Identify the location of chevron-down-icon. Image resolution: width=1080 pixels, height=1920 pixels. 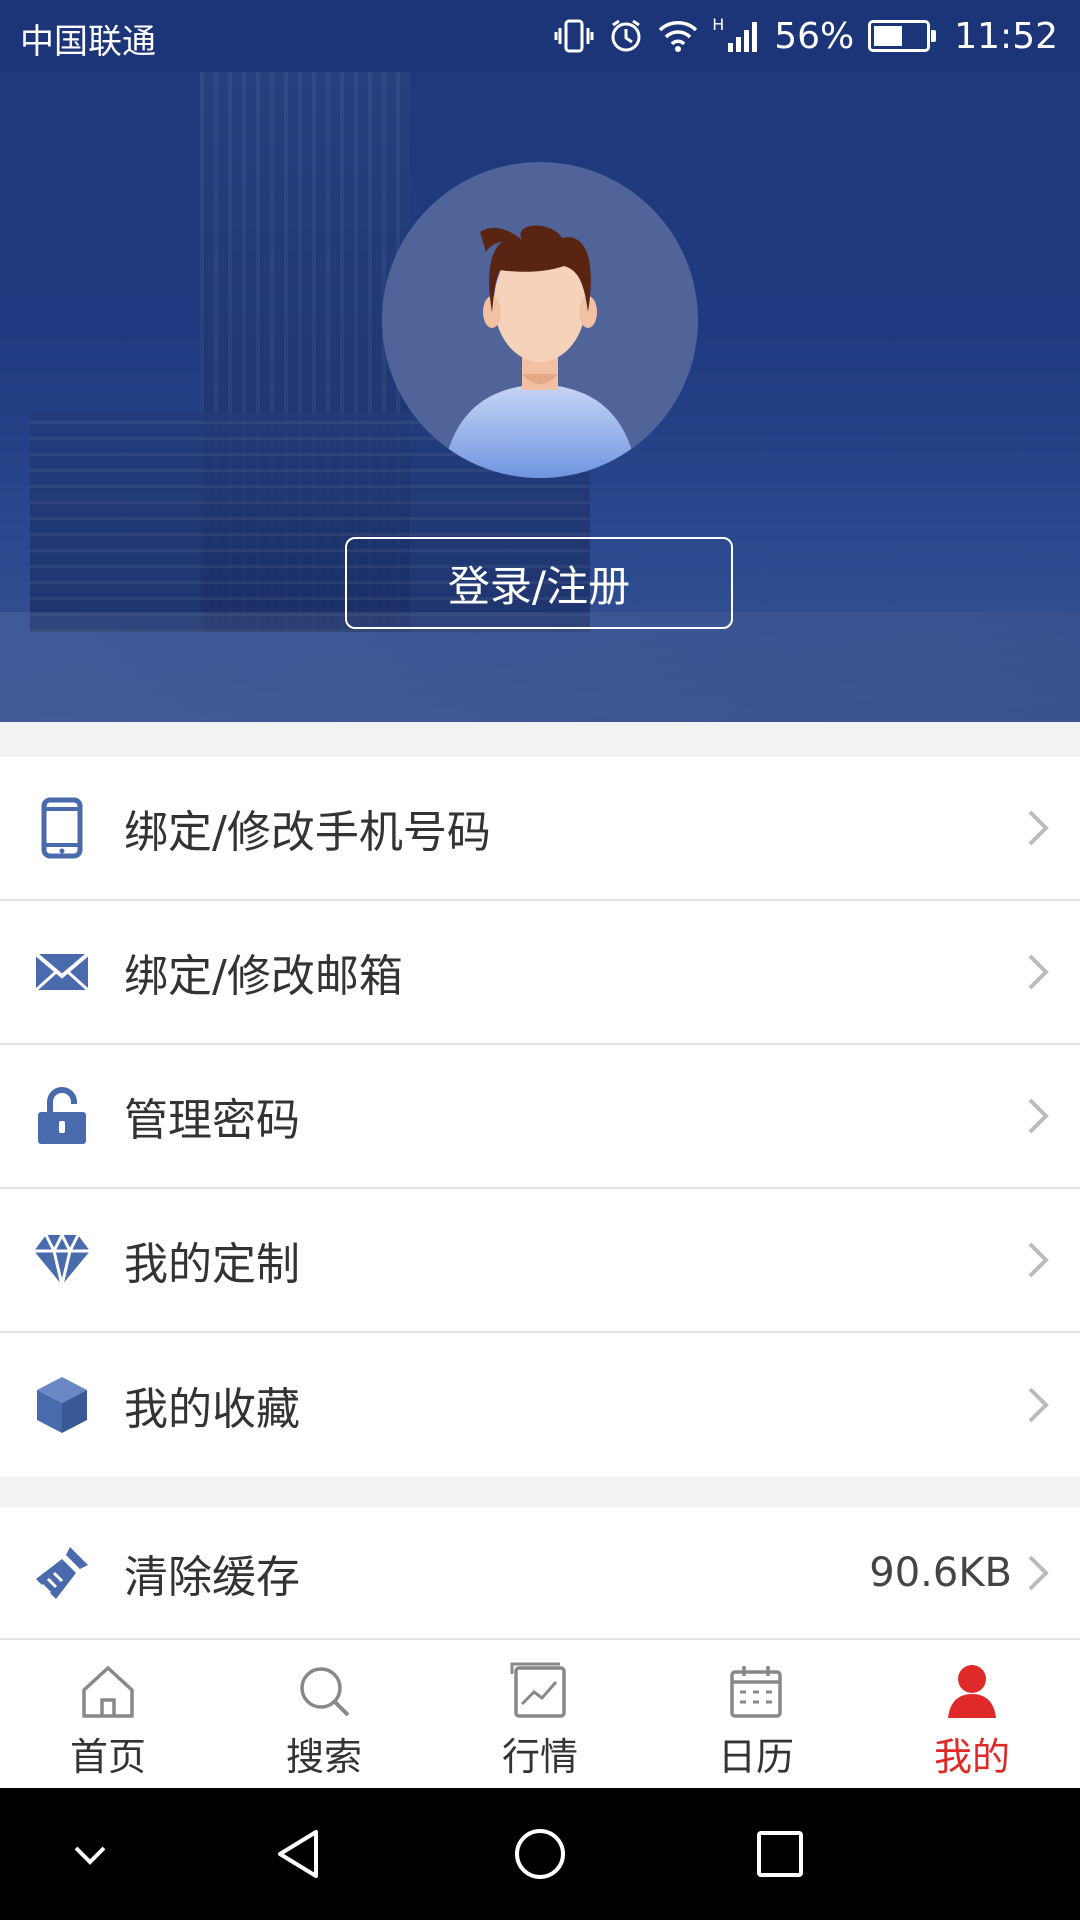
(90, 1854).